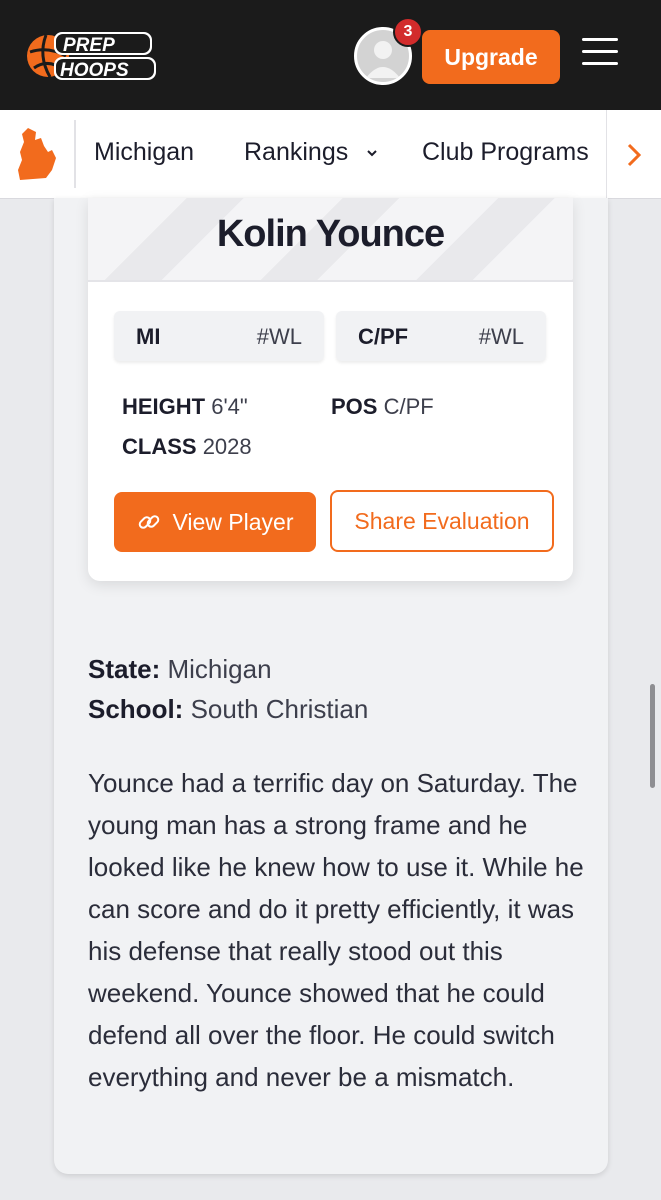 The height and width of the screenshot is (1200, 661). What do you see at coordinates (136, 709) in the screenshot?
I see `school-detail-label: School:` at bounding box center [136, 709].